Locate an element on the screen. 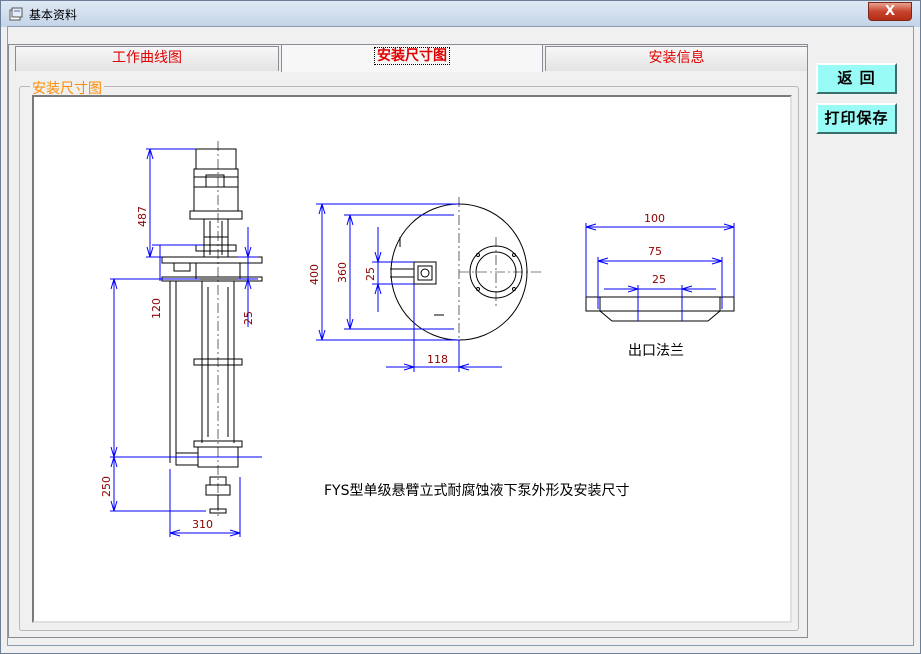  flange-dimension-lines is located at coordinates (660, 272).